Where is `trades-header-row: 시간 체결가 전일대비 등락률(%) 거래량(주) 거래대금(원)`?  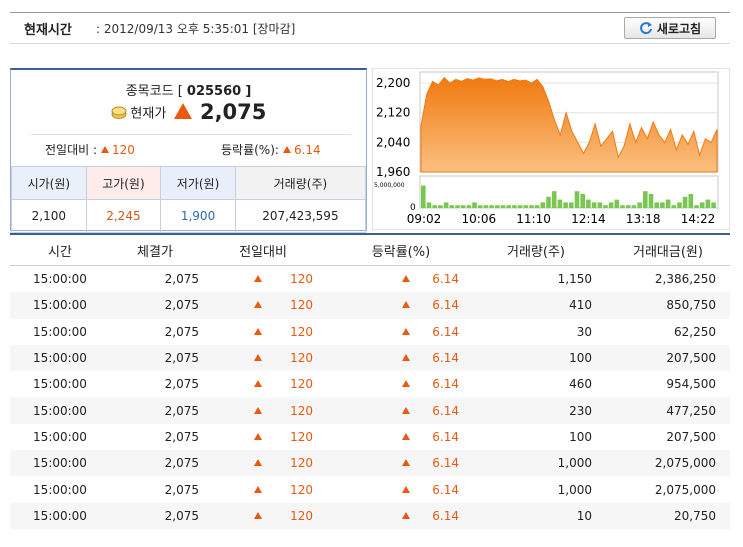 trades-header-row: 시간 체결가 전일대비 등락률(%) 거래량(주) 거래대금(원) is located at coordinates (370, 249).